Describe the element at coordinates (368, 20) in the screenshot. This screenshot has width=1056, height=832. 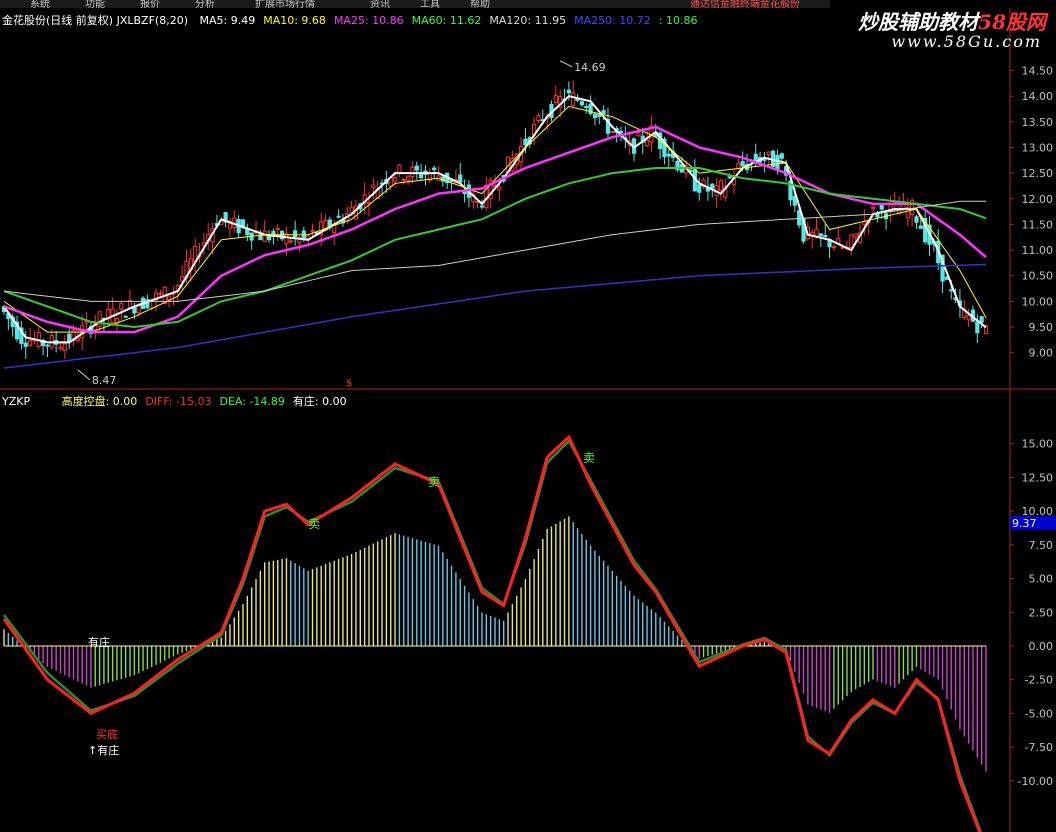
I see `ma-label: MA25: 10.86` at that location.